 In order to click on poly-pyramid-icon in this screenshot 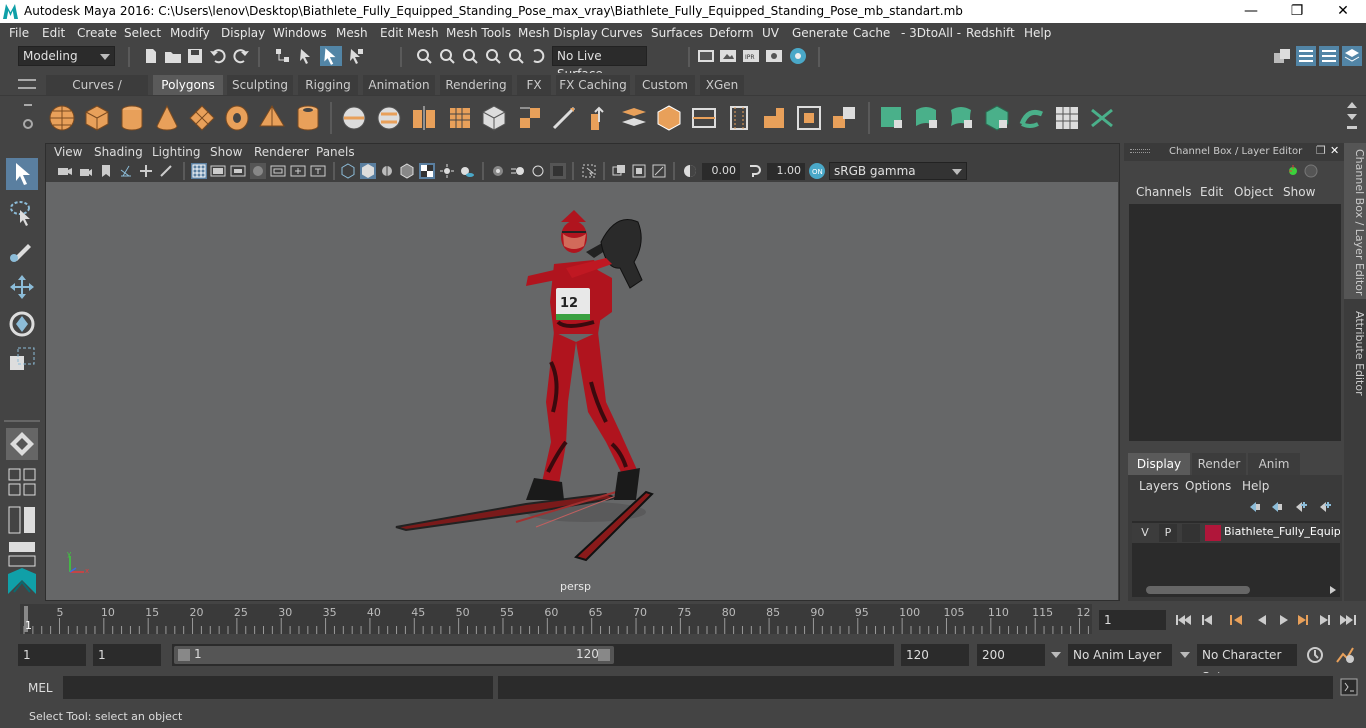, I will do `click(272, 118)`.